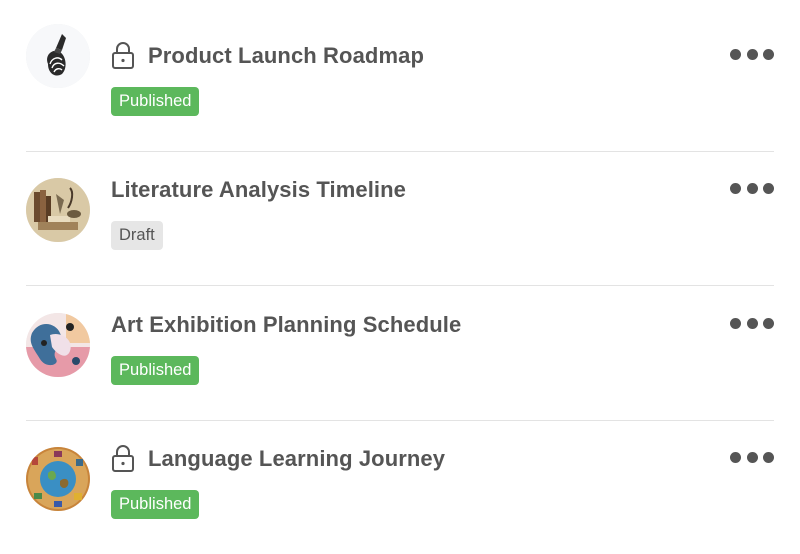 This screenshot has height=554, width=800. Describe the element at coordinates (137, 235) in the screenshot. I see `status-badge: Draft` at that location.